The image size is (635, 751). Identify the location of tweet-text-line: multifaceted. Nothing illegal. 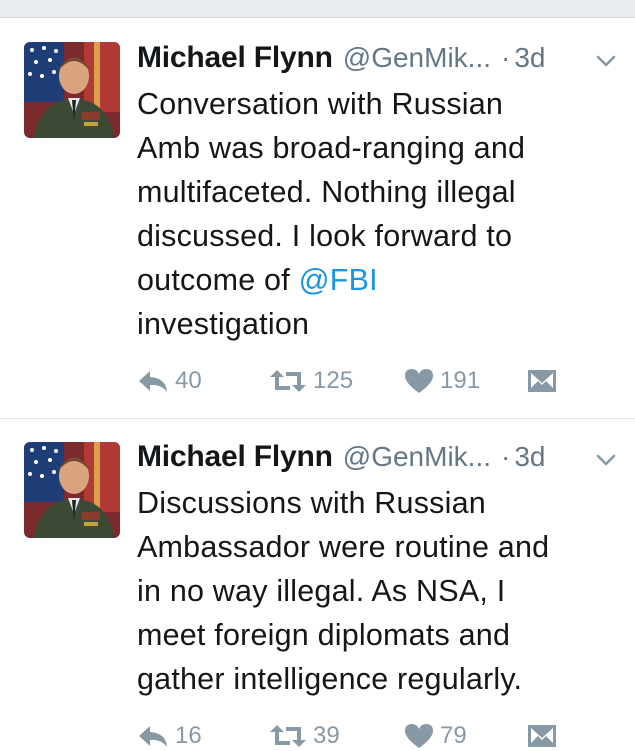
(326, 192).